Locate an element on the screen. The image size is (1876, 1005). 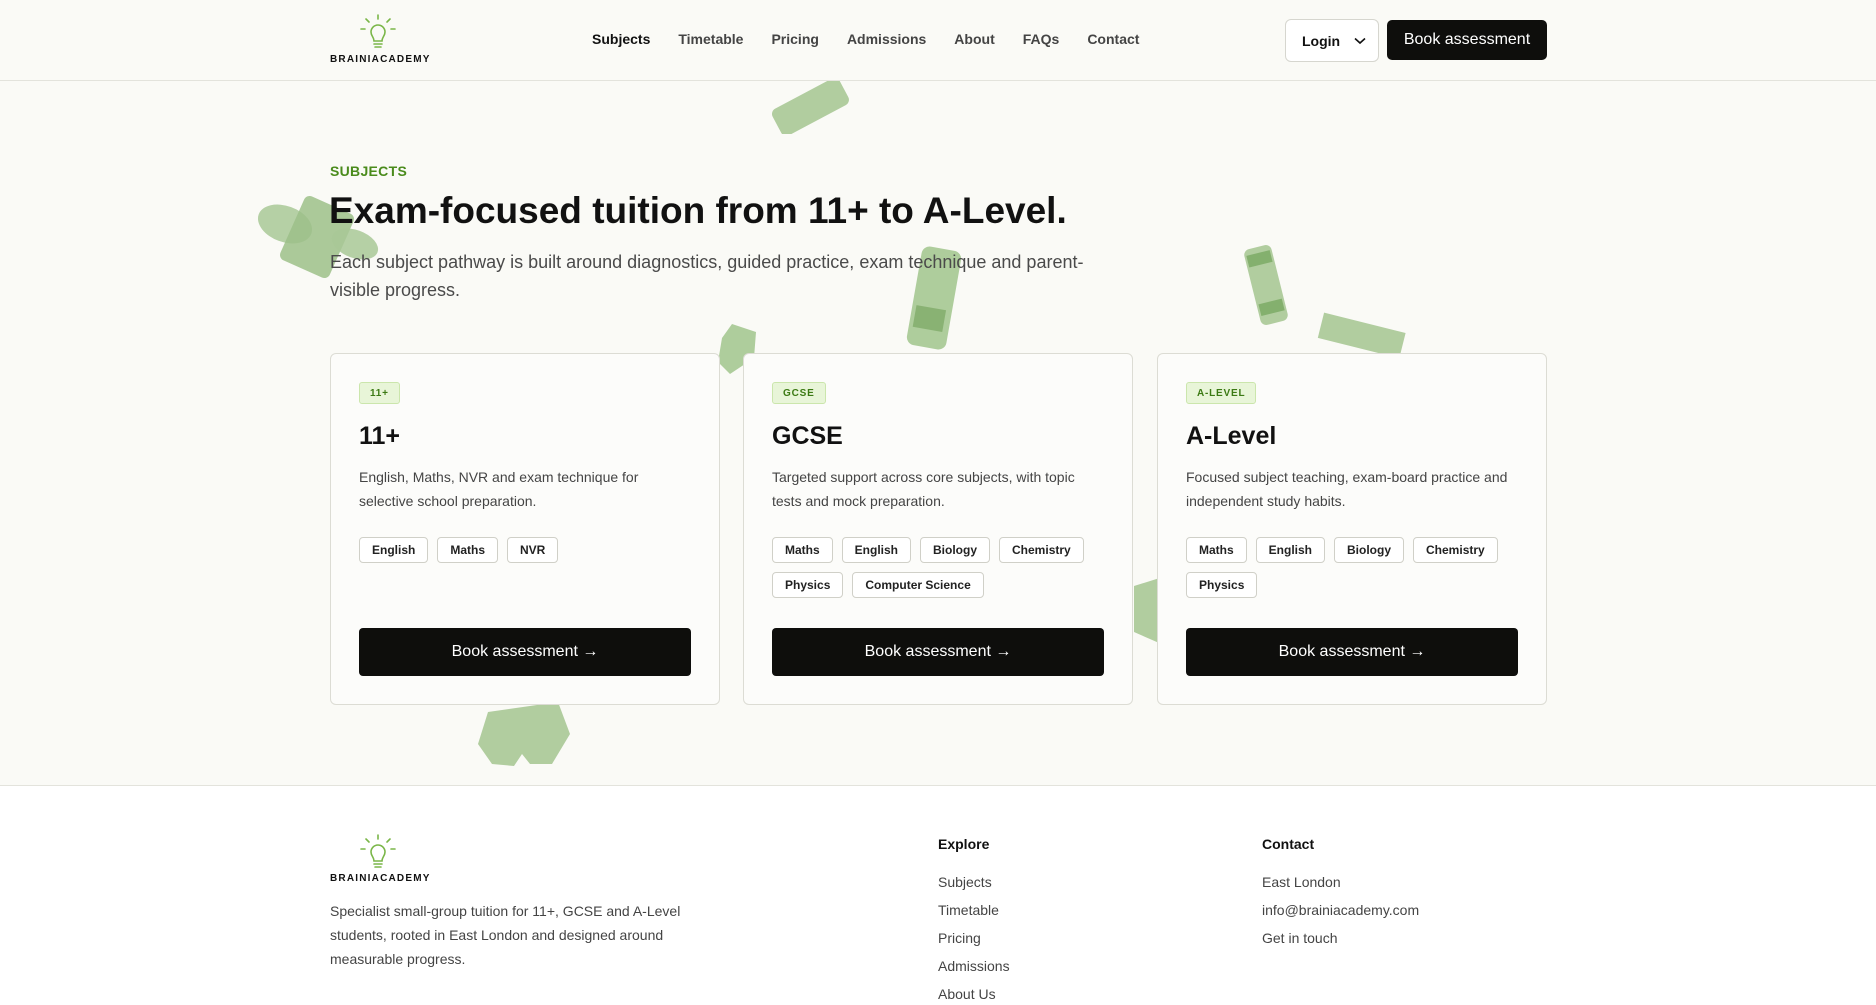
footer-link-admissions: Admissions is located at coordinates (974, 966).